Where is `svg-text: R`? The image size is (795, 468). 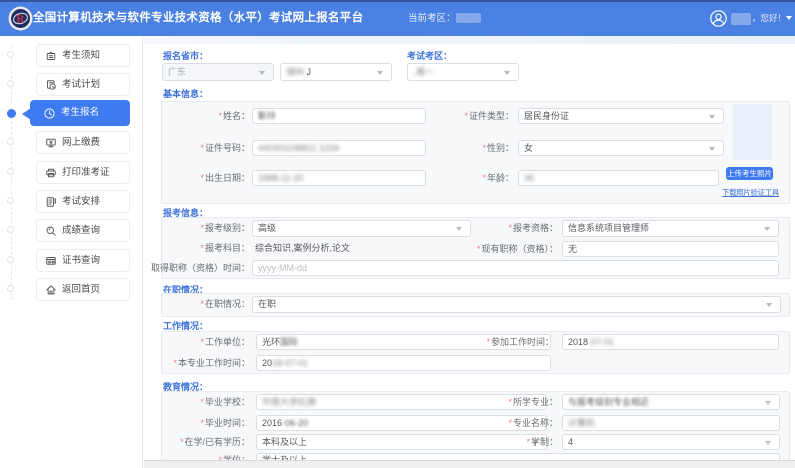
svg-text: R is located at coordinates (20, 20).